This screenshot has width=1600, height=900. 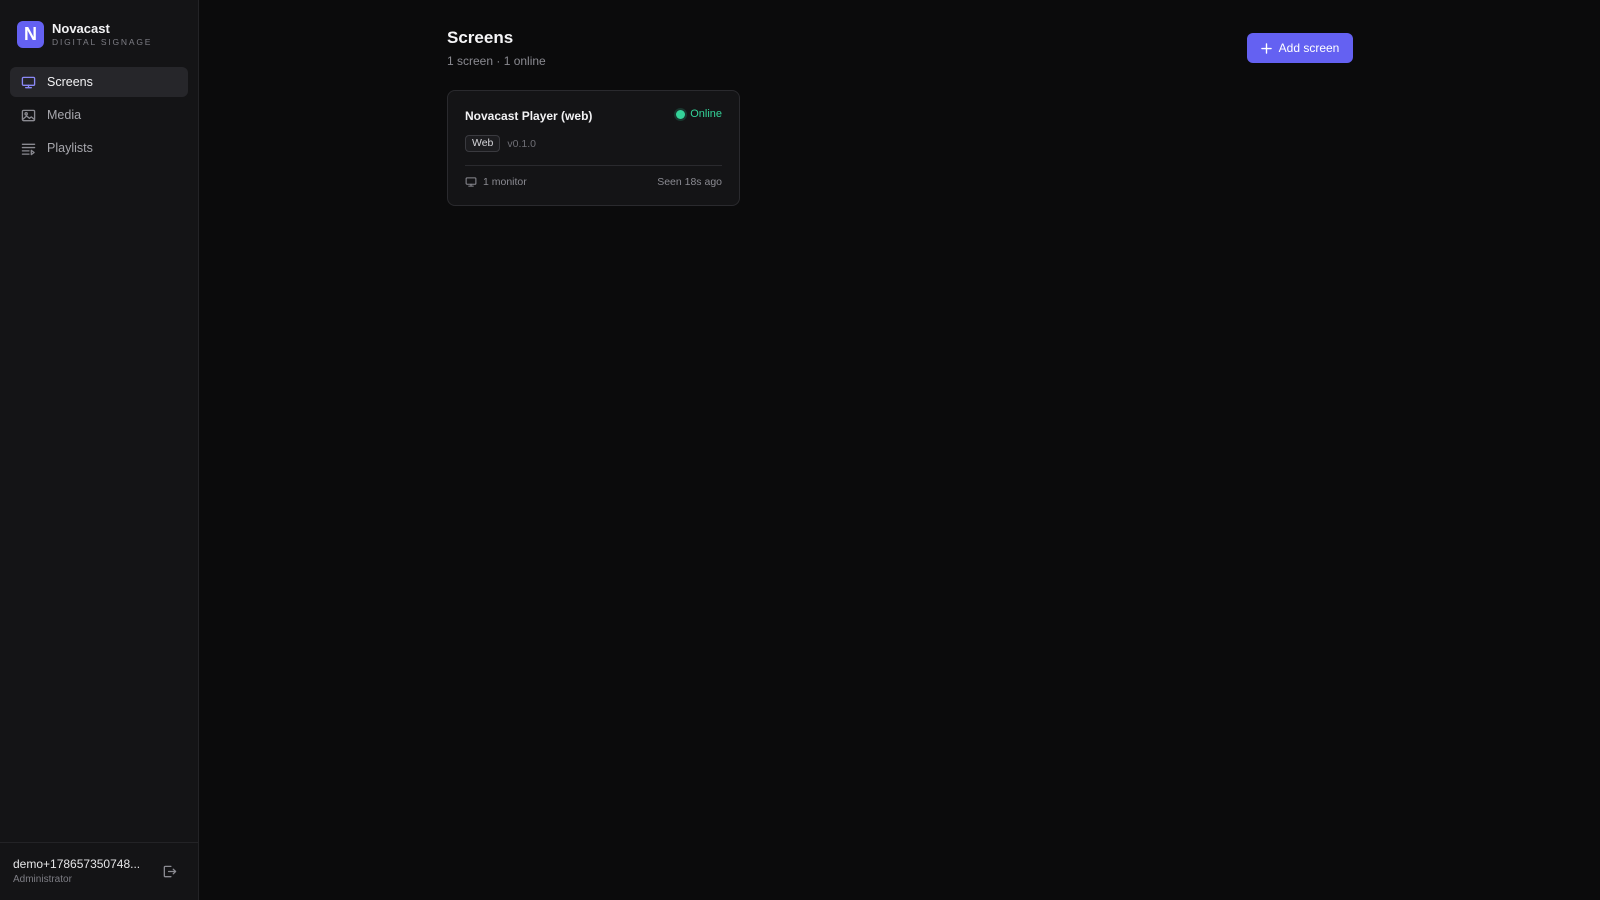 I want to click on last-seen: Seen 18s ago, so click(x=689, y=182).